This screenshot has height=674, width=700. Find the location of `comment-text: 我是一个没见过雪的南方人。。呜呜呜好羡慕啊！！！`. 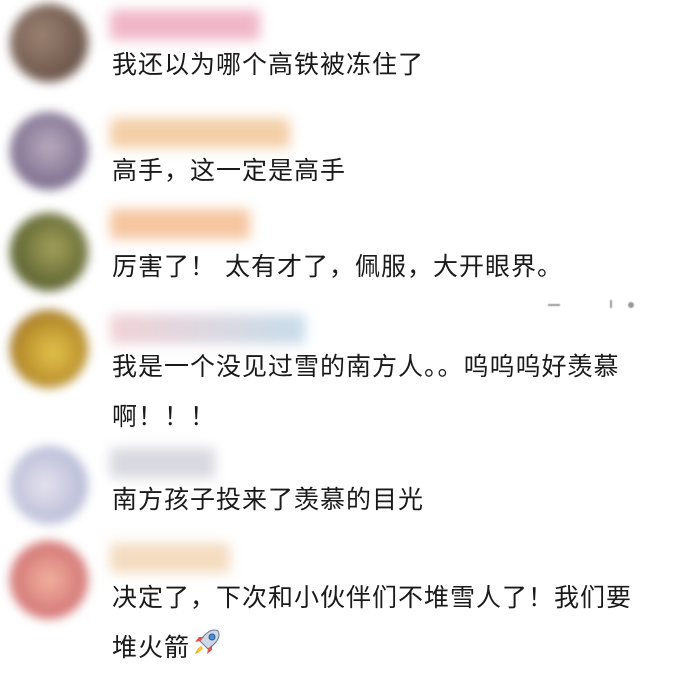

comment-text: 我是一个没见过雪的南方人。。呜呜呜好羡慕啊！！！ is located at coordinates (366, 391).